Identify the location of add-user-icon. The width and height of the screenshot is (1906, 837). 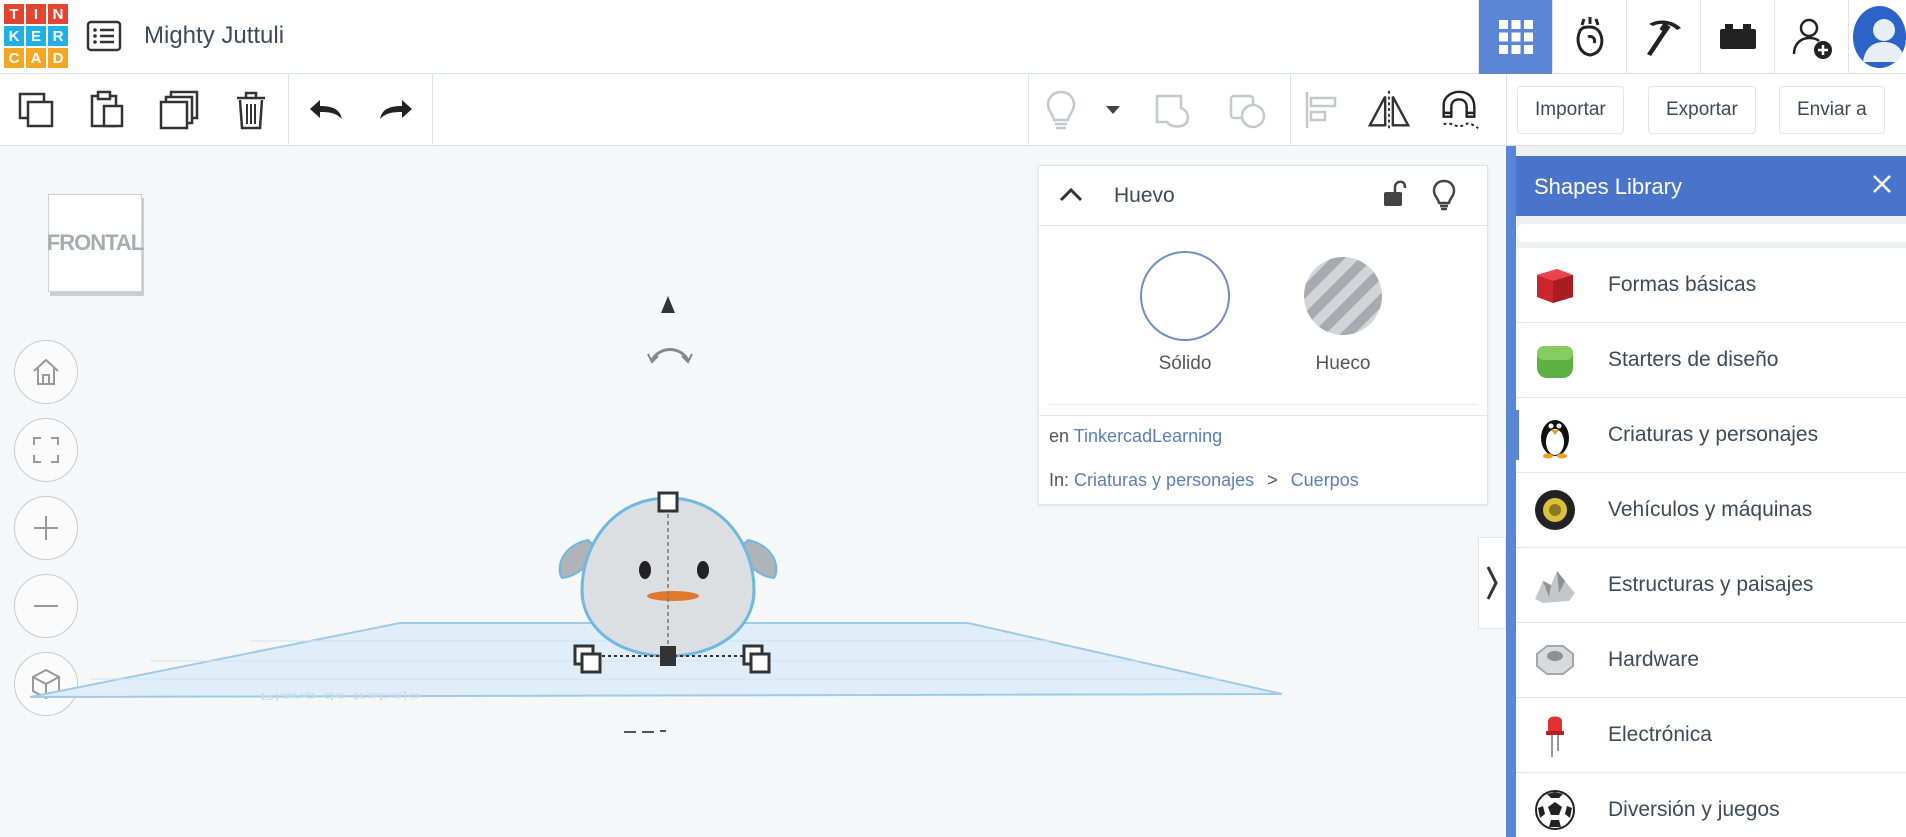
(1812, 38).